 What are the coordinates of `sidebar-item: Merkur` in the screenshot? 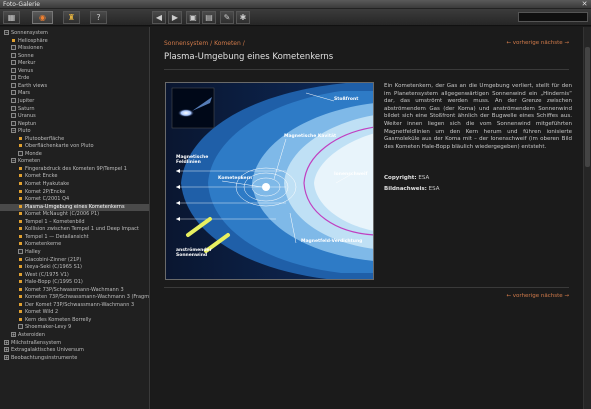 It's located at (74, 64).